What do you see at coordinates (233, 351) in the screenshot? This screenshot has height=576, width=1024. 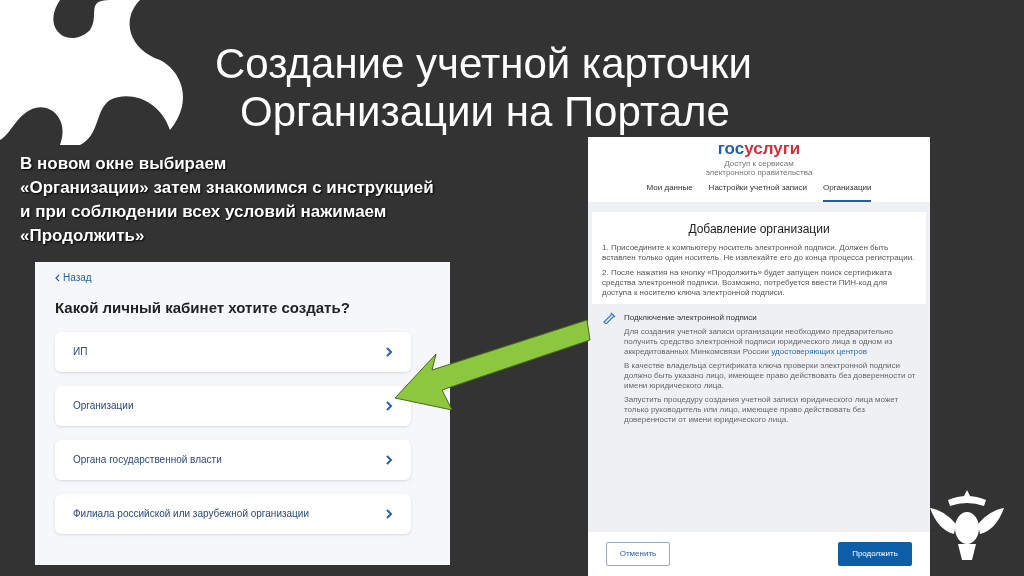 I see `option-card: ИП` at bounding box center [233, 351].